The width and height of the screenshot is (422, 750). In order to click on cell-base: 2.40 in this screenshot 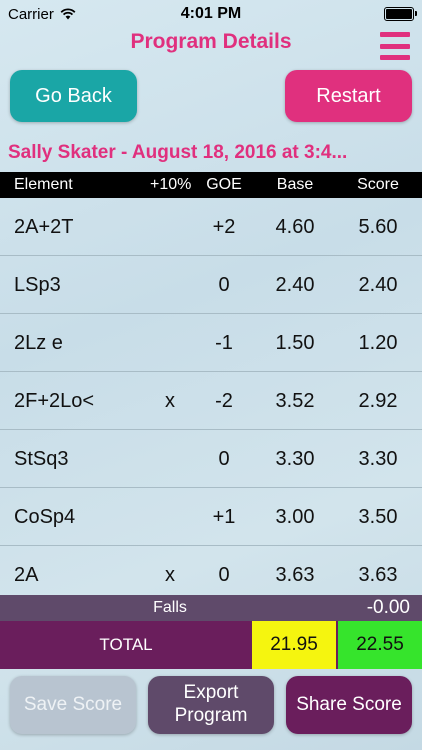, I will do `click(295, 285)`.